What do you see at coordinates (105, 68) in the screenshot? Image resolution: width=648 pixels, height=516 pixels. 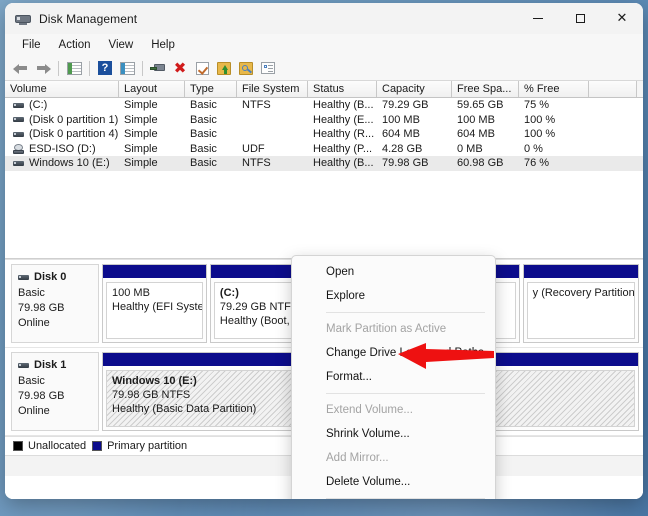 I see `help-icon: ?` at bounding box center [105, 68].